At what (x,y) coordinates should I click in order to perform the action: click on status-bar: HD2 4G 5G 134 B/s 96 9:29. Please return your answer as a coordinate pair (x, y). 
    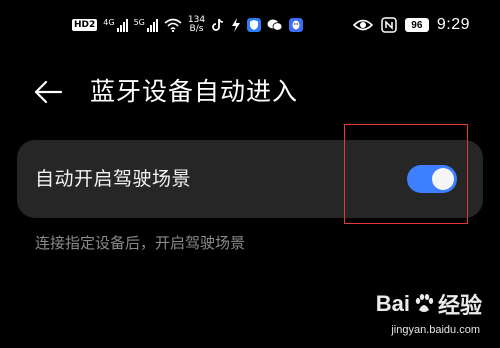
    Looking at the image, I should click on (250, 23).